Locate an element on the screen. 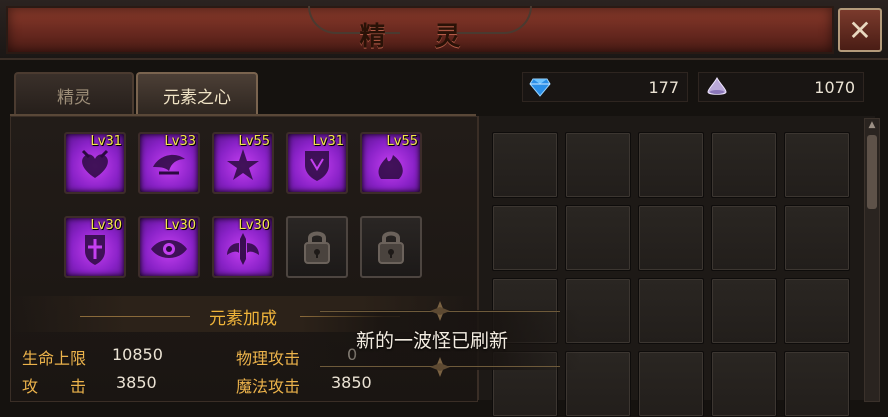 This screenshot has width=888, height=417. heart-emblem-icon is located at coordinates (95, 163).